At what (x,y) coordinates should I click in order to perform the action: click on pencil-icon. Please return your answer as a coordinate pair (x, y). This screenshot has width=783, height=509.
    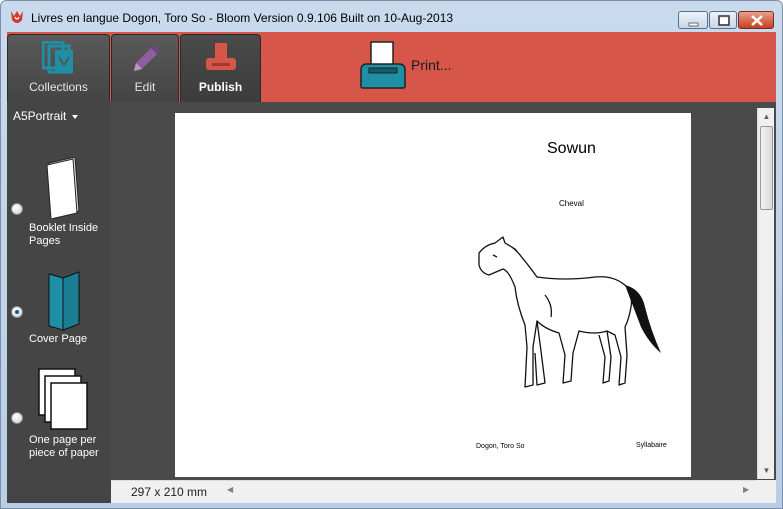
    Looking at the image, I should click on (147, 58).